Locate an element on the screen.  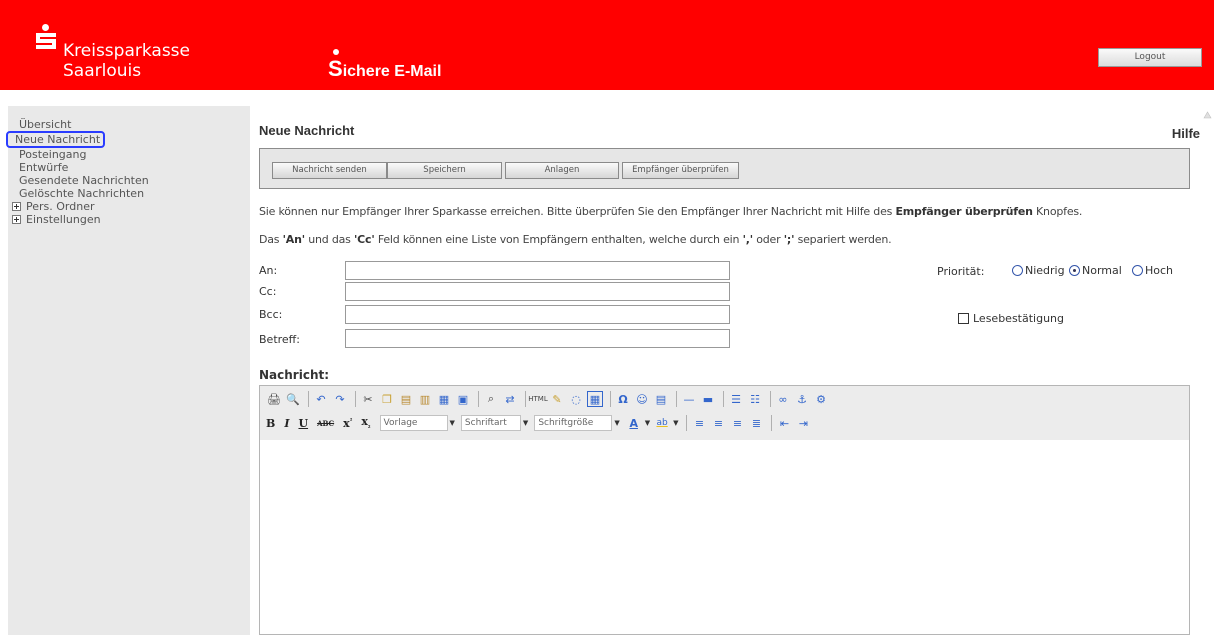
sidebar-folder-settings-label: Einstellungen is located at coordinates (63, 219).